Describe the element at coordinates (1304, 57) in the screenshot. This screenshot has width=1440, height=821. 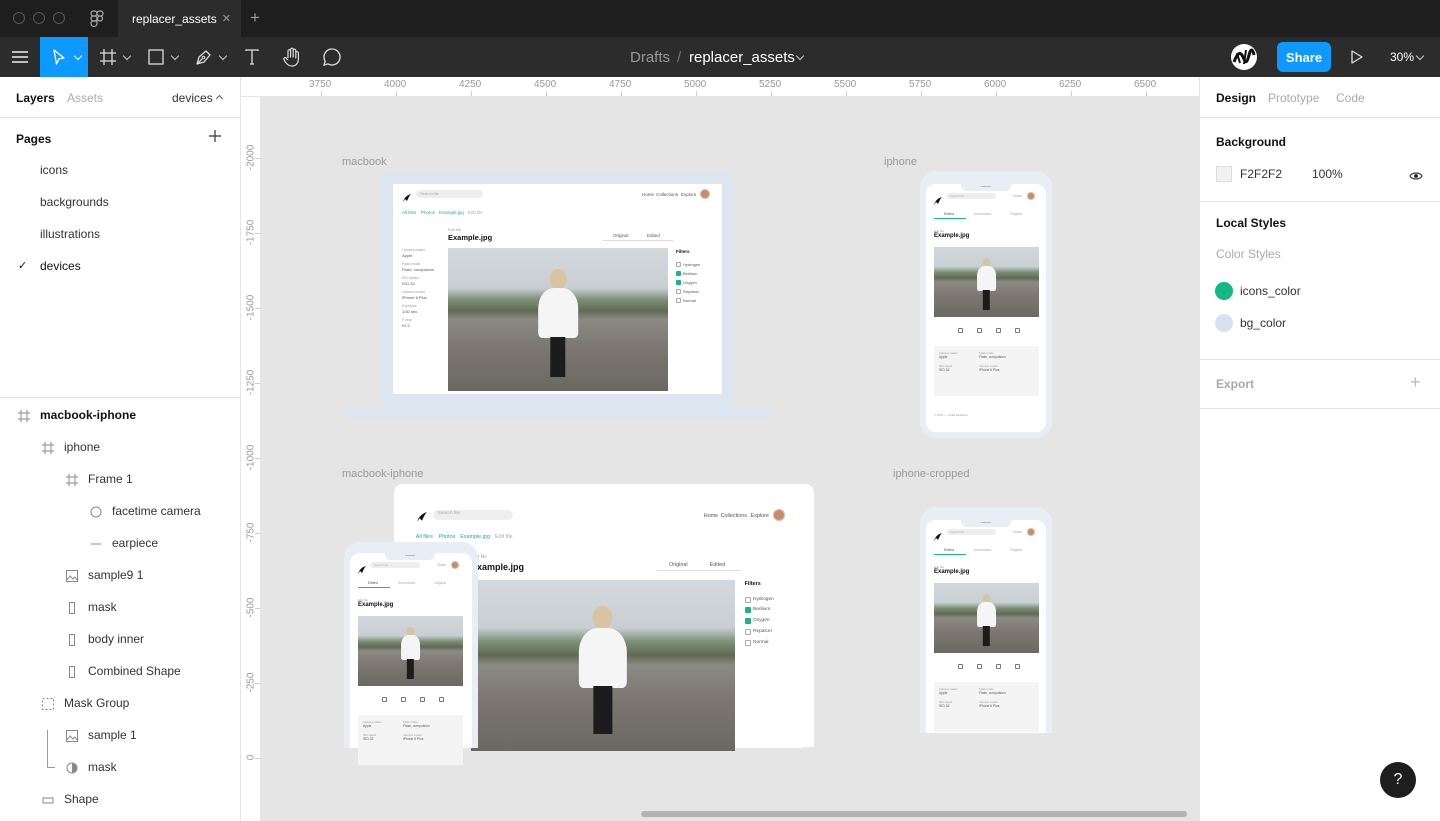
I see `share-button: Share` at that location.